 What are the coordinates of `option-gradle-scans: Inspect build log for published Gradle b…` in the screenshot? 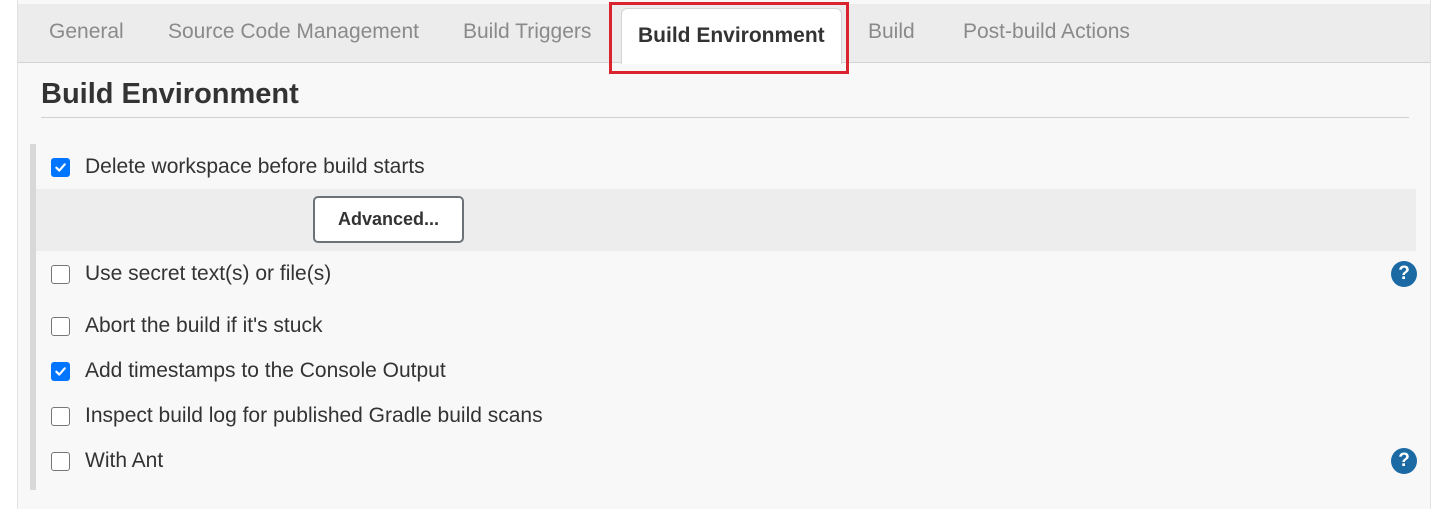 It's located at (297, 416).